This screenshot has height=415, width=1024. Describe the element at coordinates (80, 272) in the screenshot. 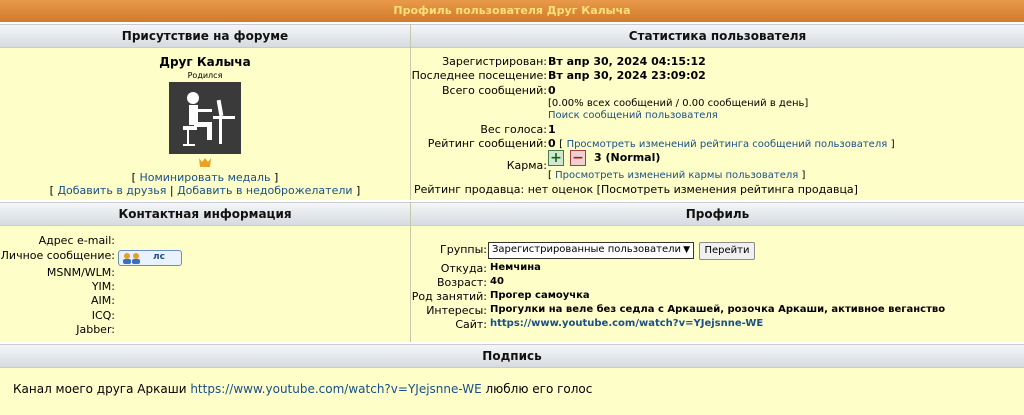

I see `msnm-label: MSNM/WLM:` at that location.